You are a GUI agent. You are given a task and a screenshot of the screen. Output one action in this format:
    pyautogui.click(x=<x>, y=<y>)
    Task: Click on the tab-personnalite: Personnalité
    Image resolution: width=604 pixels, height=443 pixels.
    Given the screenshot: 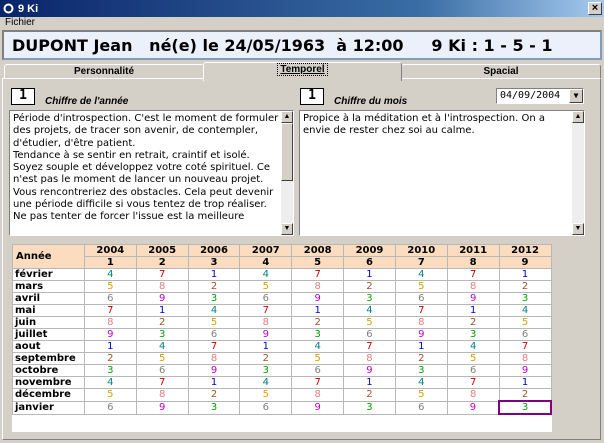 What is the action you would take?
    pyautogui.click(x=104, y=71)
    